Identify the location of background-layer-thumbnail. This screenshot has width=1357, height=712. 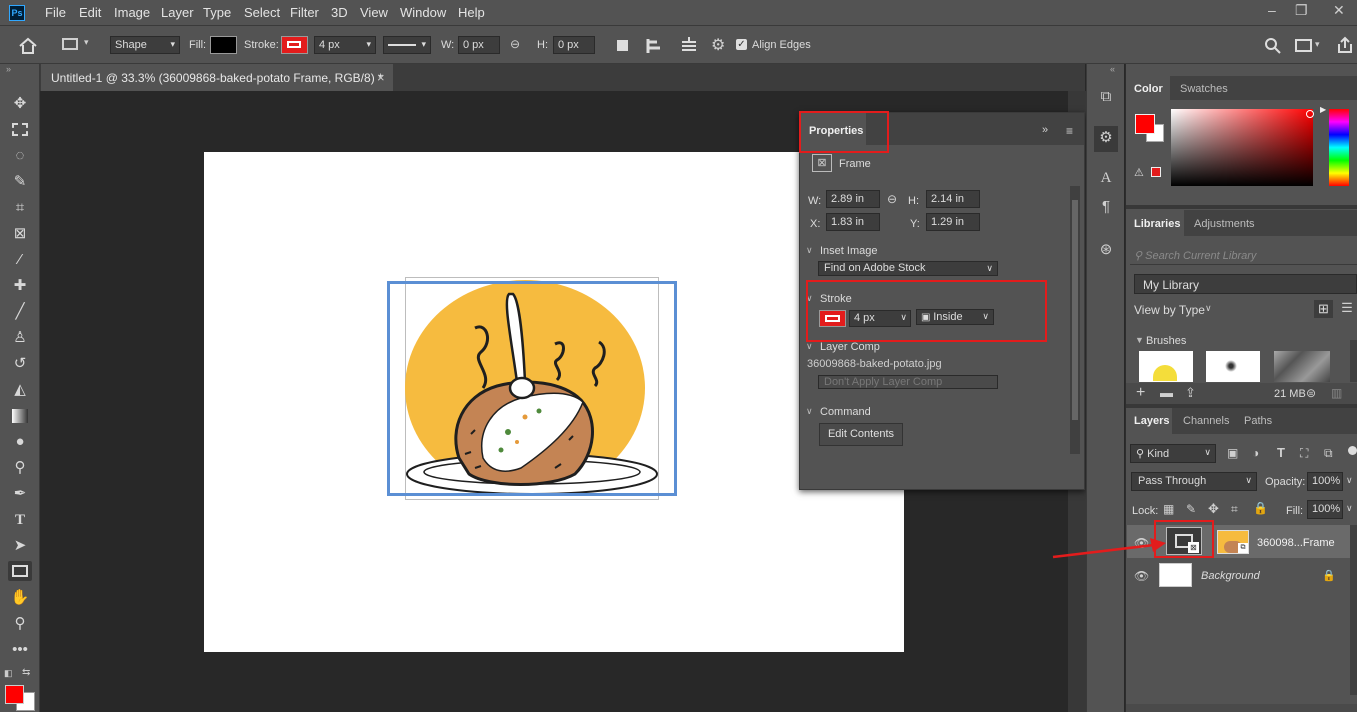
(1175, 575).